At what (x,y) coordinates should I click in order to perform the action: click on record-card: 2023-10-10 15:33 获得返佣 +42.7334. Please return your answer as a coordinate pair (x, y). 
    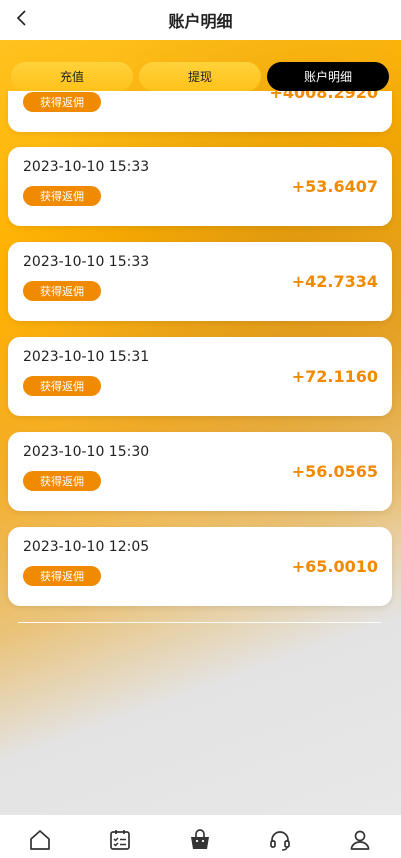
    Looking at the image, I should click on (200, 281).